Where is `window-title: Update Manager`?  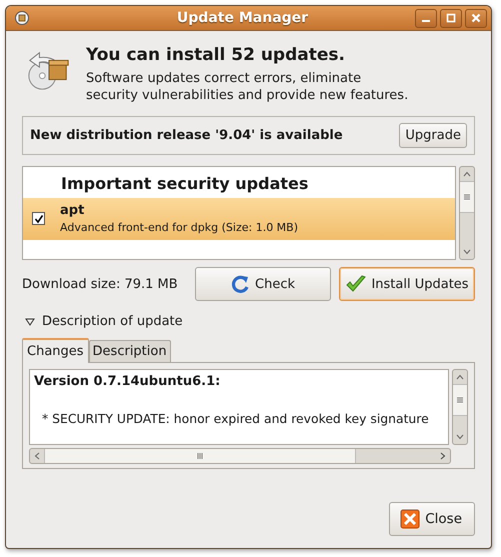 window-title: Update Manager is located at coordinates (243, 18).